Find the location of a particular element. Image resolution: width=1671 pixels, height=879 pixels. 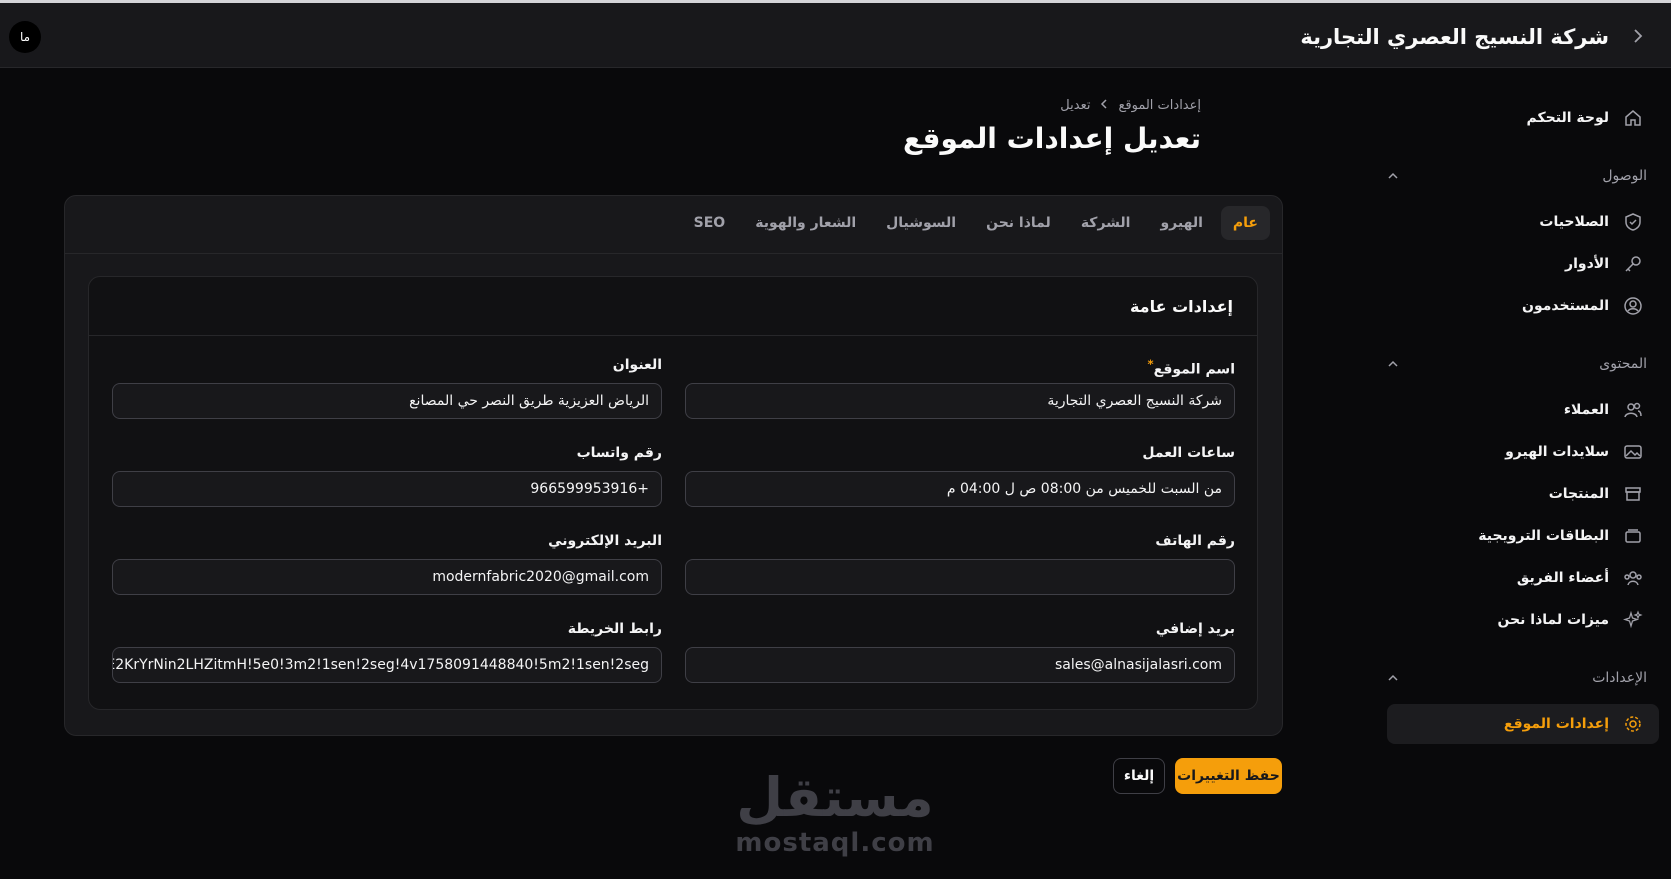

sidebar-item-promo-cards: البطاقات الترويجية is located at coordinates (1523, 536).